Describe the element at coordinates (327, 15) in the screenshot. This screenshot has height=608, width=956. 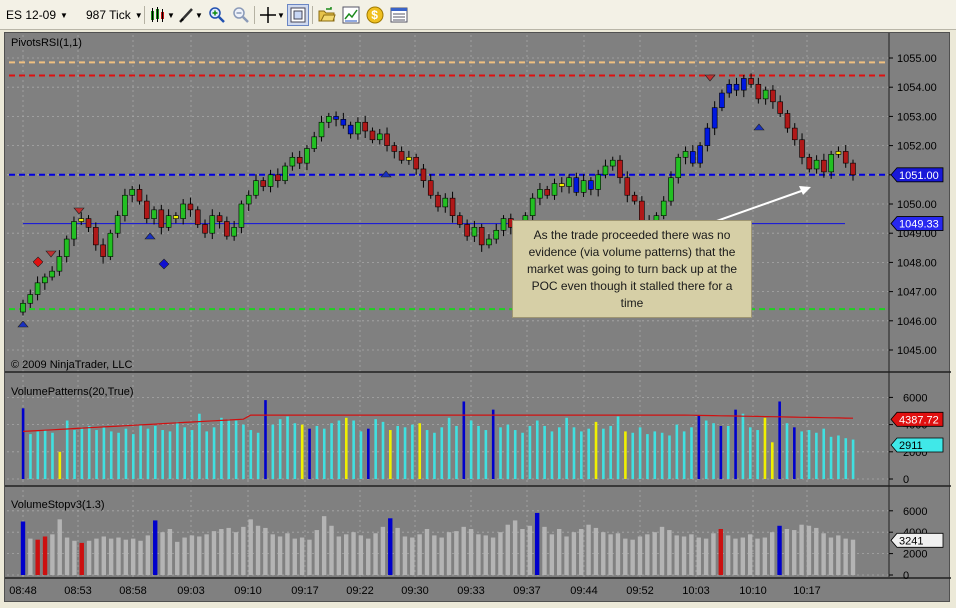
I see `open-folder-button` at that location.